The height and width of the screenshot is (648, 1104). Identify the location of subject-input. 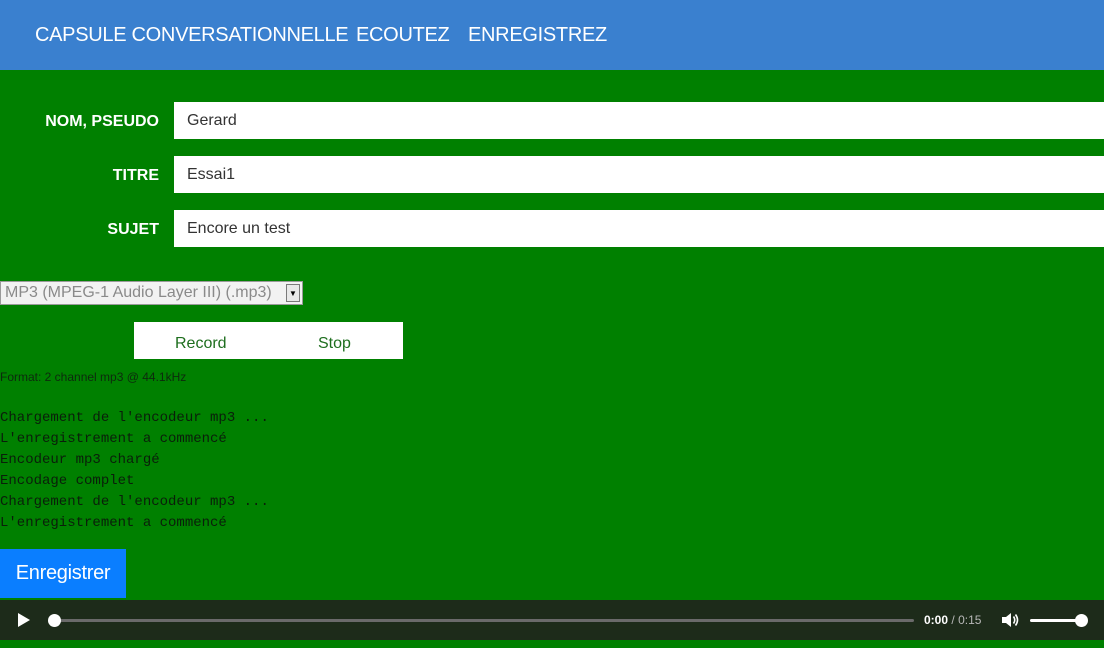
(639, 228).